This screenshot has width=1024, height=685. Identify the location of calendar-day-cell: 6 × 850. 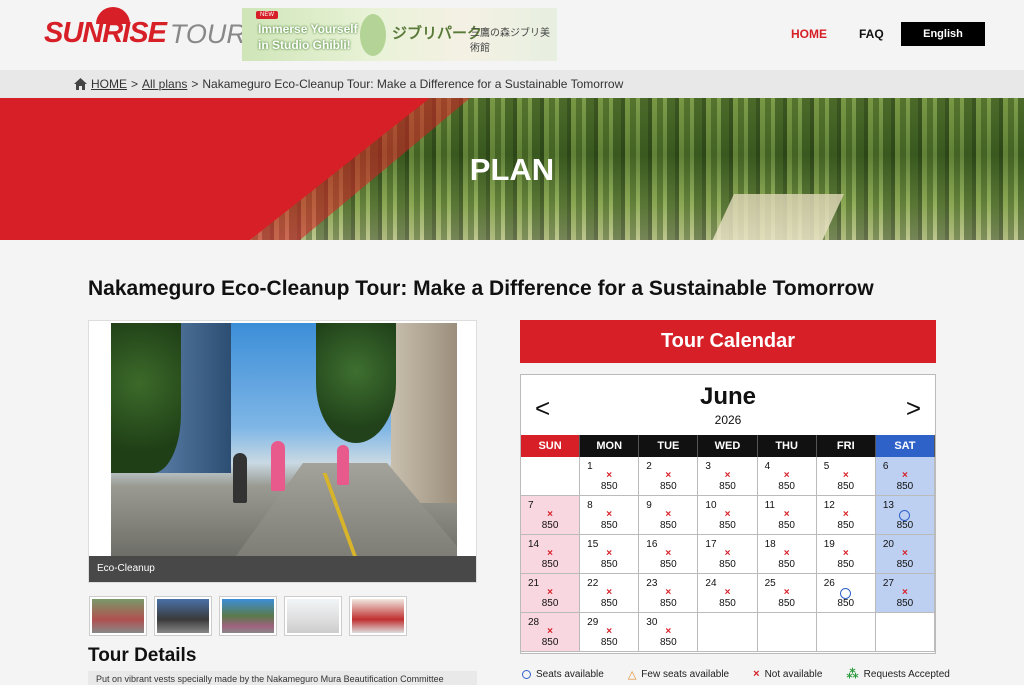
(905, 476).